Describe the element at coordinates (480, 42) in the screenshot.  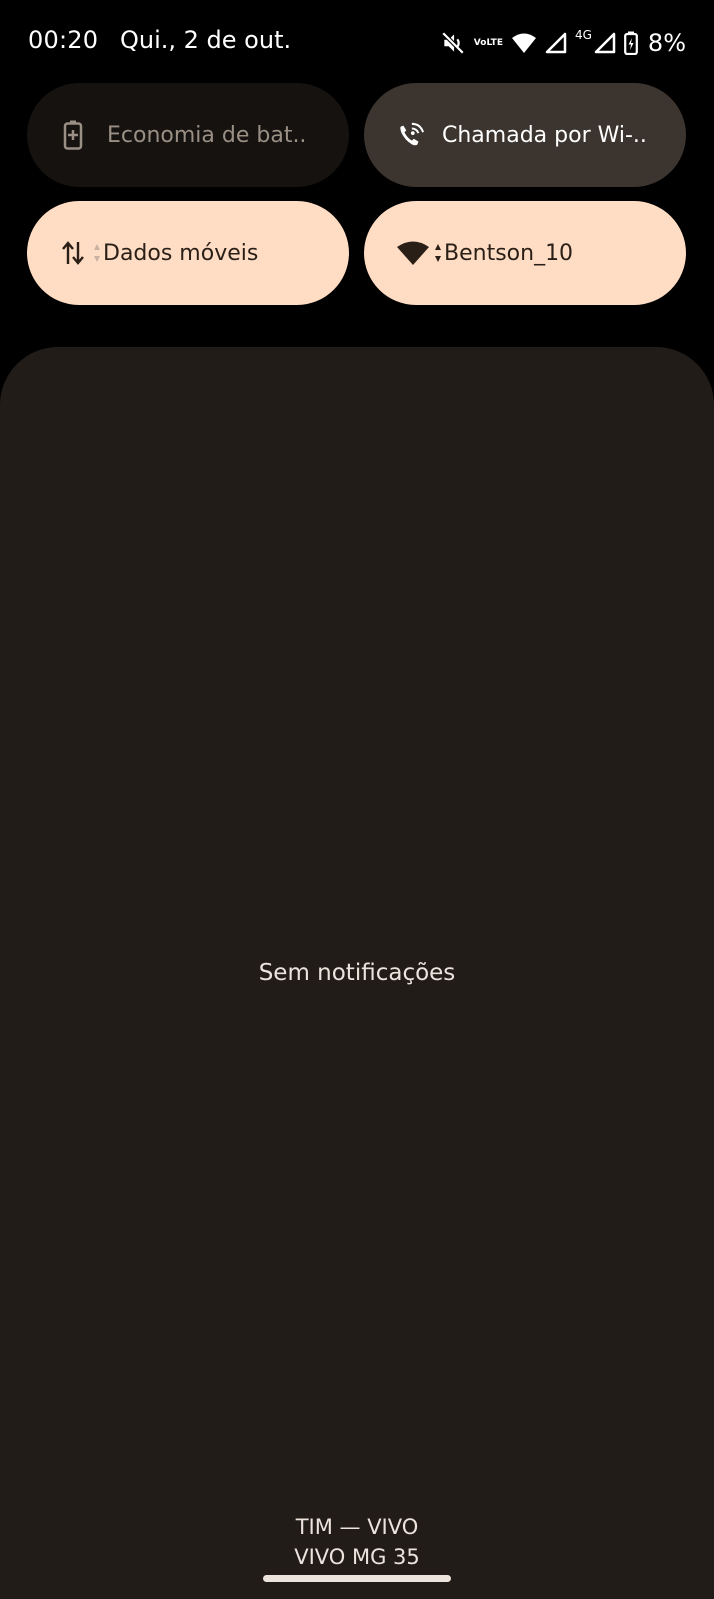
I see `volte-line1: Vo` at that location.